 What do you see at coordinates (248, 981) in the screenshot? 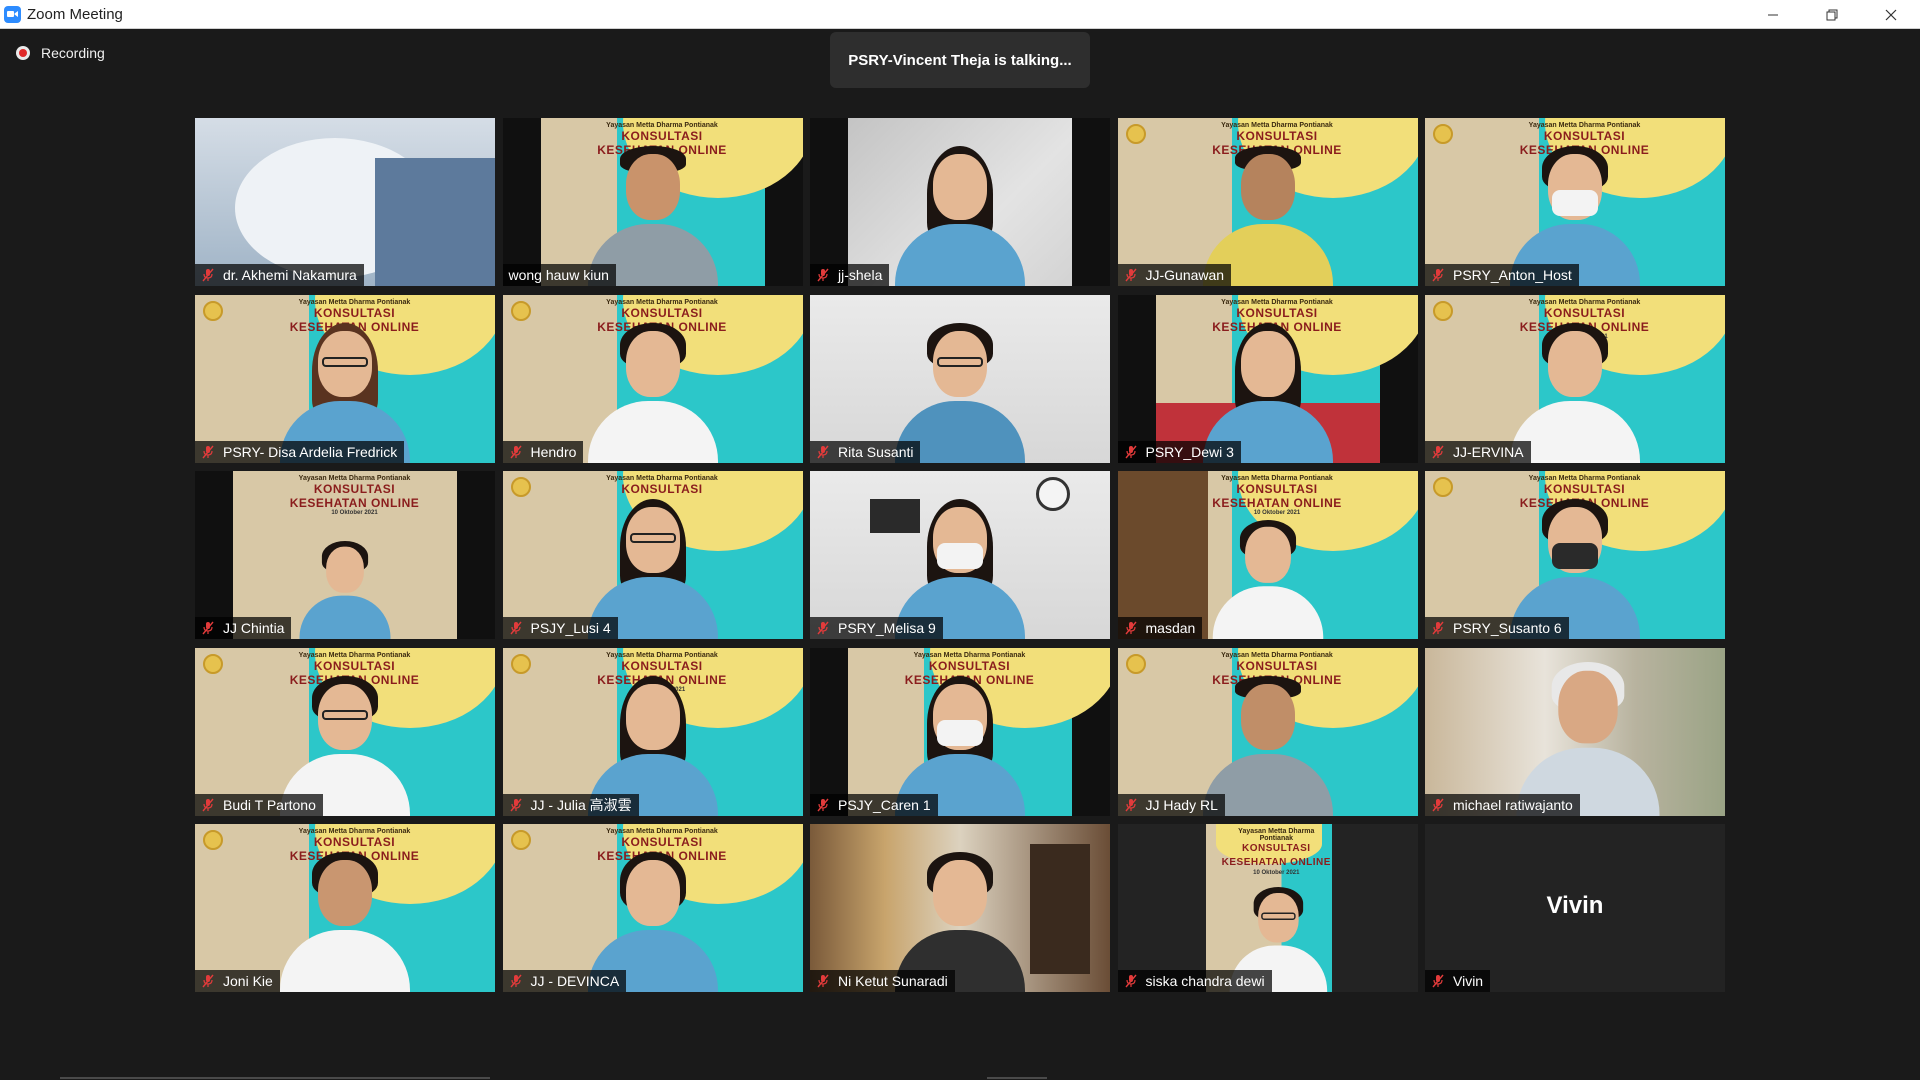
I see `participant-name: Joni Kie` at bounding box center [248, 981].